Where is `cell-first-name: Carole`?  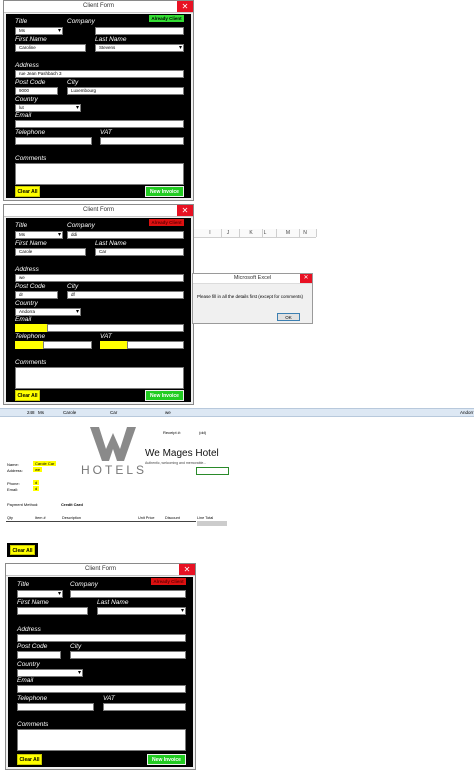
cell-first-name: Carole is located at coordinates (69, 412).